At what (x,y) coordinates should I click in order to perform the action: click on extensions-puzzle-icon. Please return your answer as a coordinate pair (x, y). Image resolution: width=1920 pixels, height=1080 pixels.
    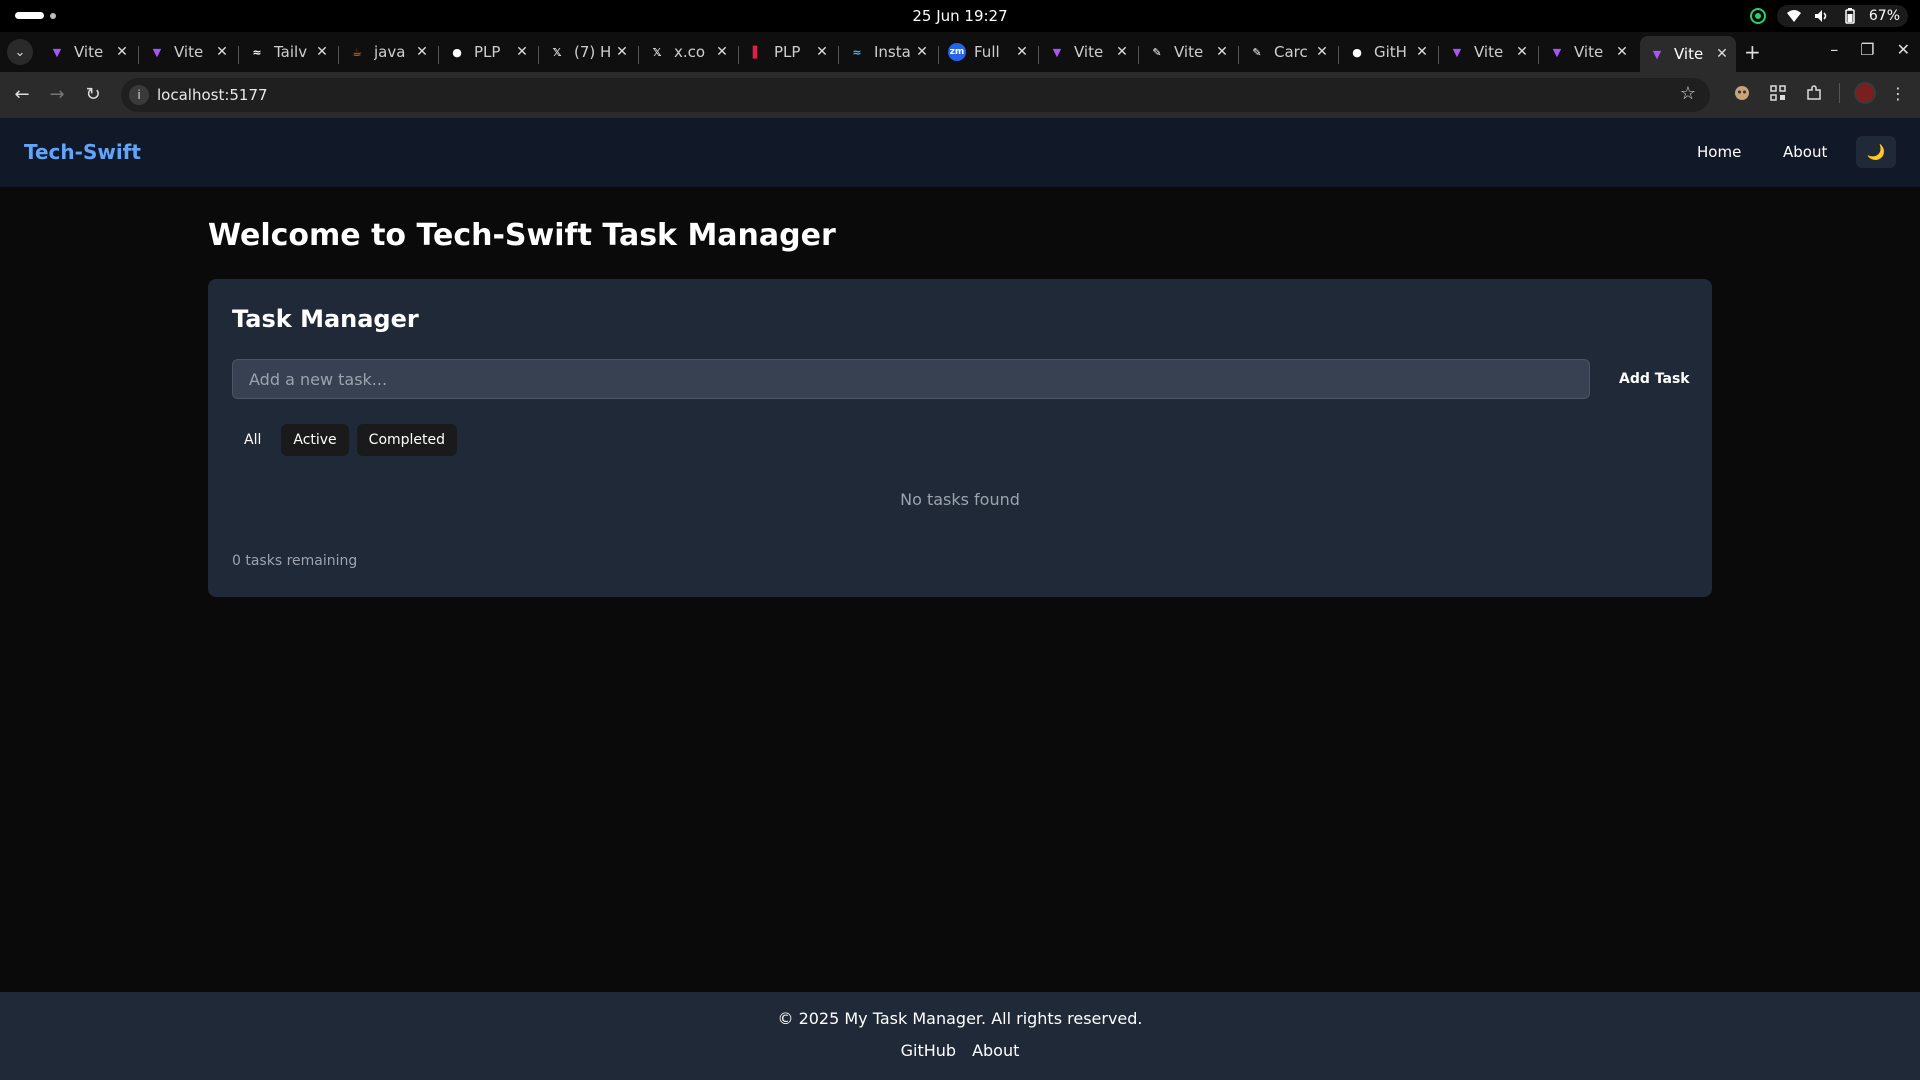
    Looking at the image, I should click on (1814, 93).